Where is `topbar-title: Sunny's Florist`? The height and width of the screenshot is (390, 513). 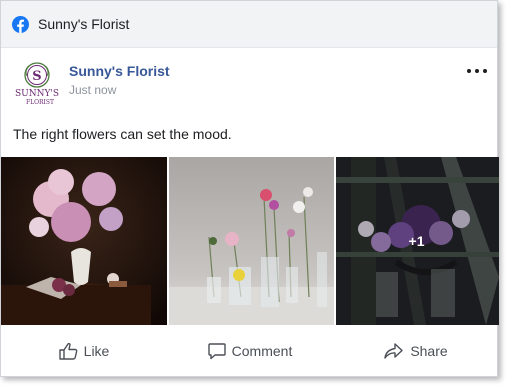
topbar-title: Sunny's Florist is located at coordinates (84, 24).